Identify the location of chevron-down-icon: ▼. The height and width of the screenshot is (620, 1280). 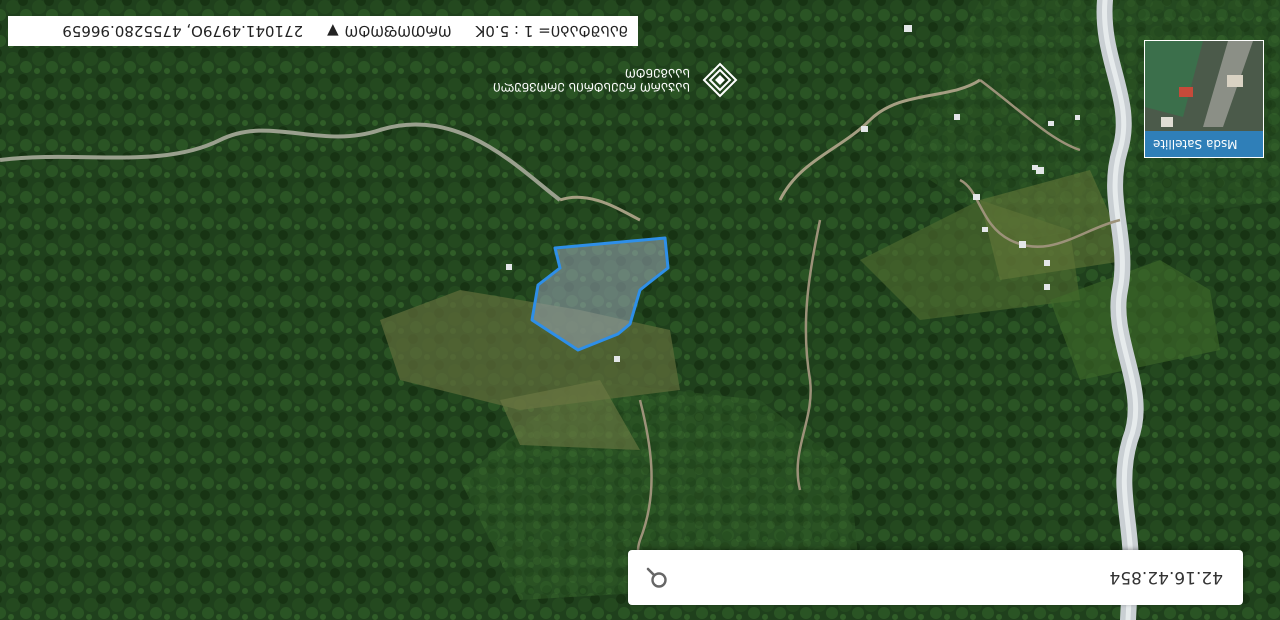
(333, 31).